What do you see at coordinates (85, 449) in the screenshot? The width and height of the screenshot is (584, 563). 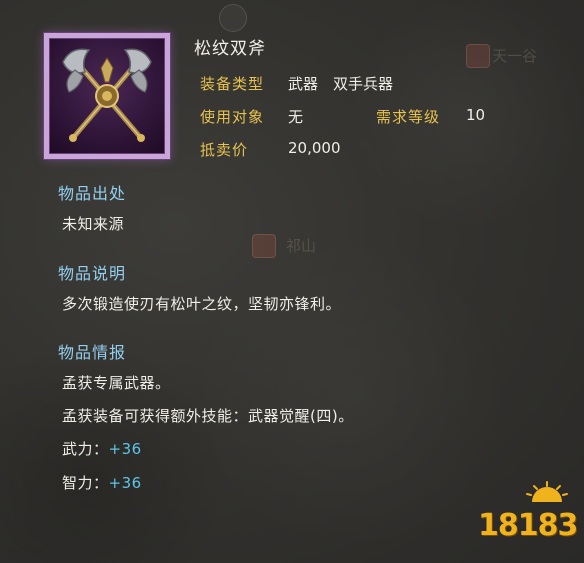 I see `stat-strength-label: 武力：` at bounding box center [85, 449].